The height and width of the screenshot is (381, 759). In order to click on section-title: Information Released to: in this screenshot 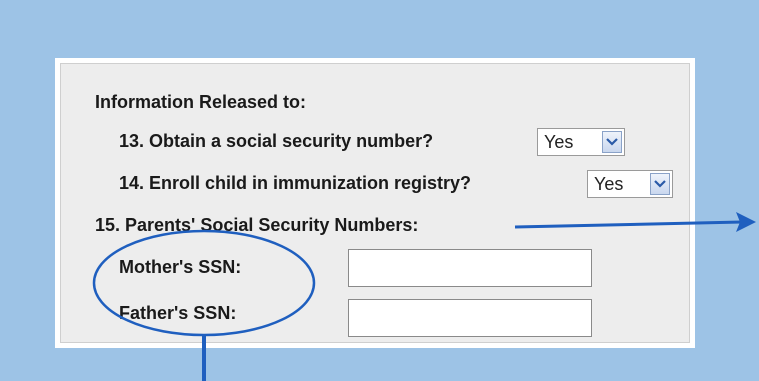, I will do `click(201, 102)`.